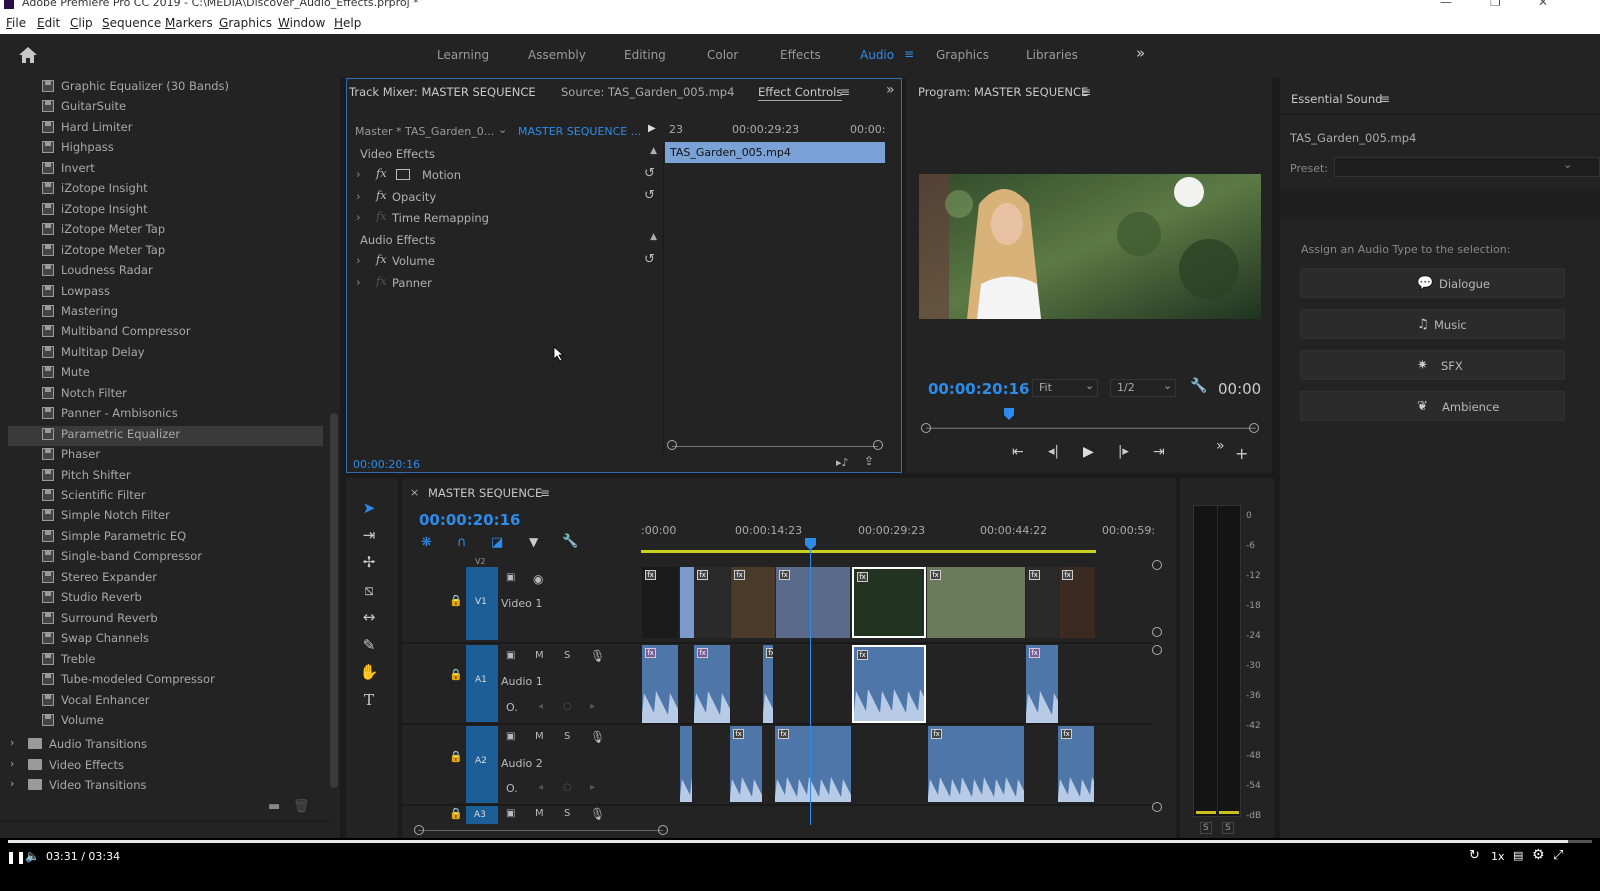 The width and height of the screenshot is (1600, 891). I want to click on effect-row-time-remapping: › fx Time Remapping, so click(505, 219).